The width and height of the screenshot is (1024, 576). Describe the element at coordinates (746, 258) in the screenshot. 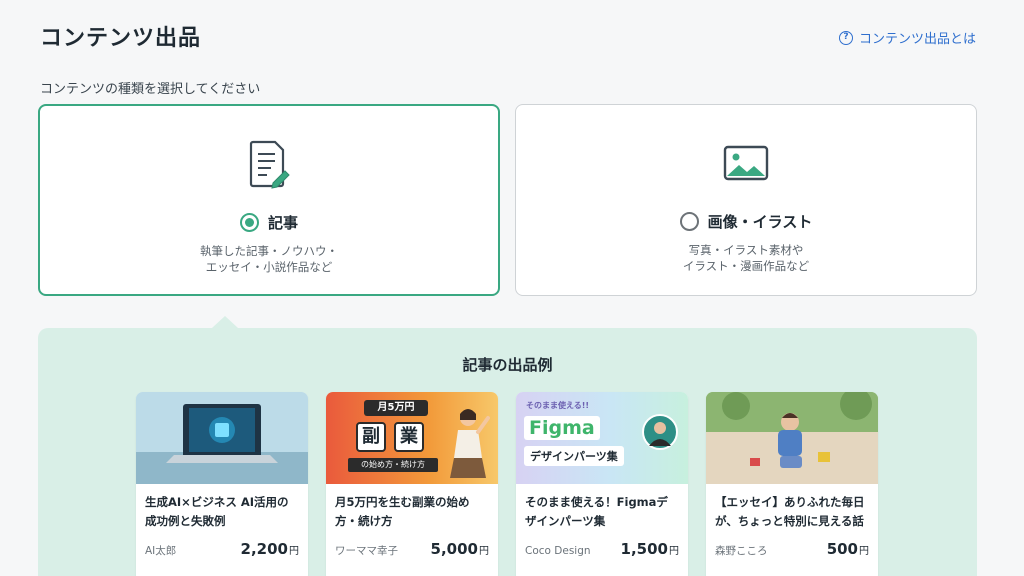

I see `image-description: 写真・イラスト素材や イラスト・漫画作品など` at that location.